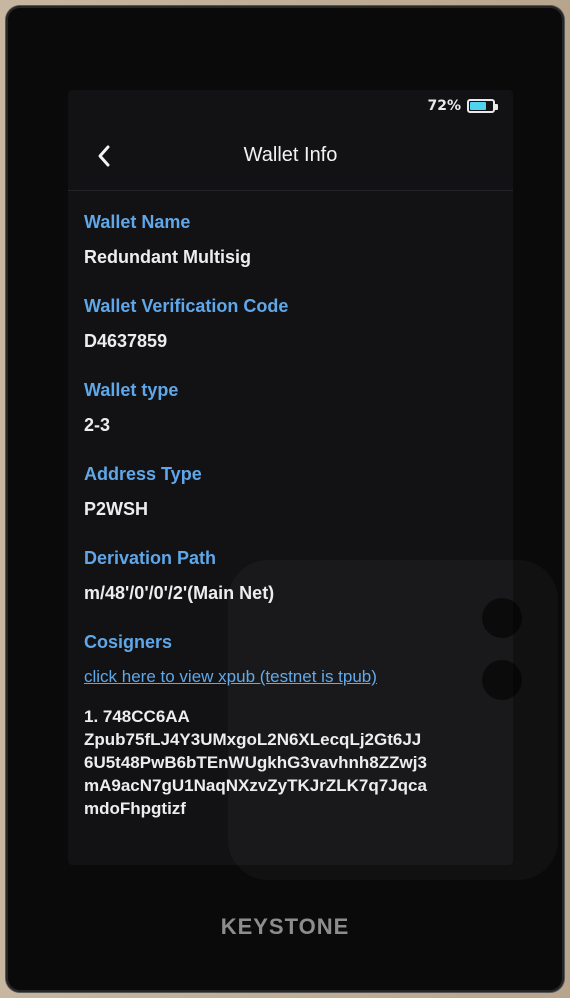 The height and width of the screenshot is (998, 570). I want to click on verification-code-value: D4637859, so click(126, 341).